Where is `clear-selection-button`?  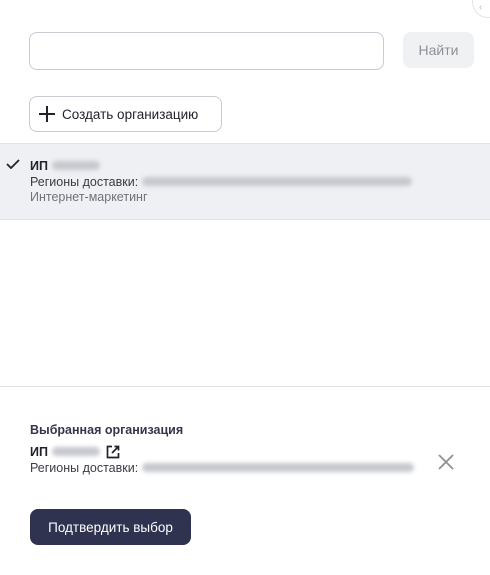
clear-selection-button is located at coordinates (446, 462).